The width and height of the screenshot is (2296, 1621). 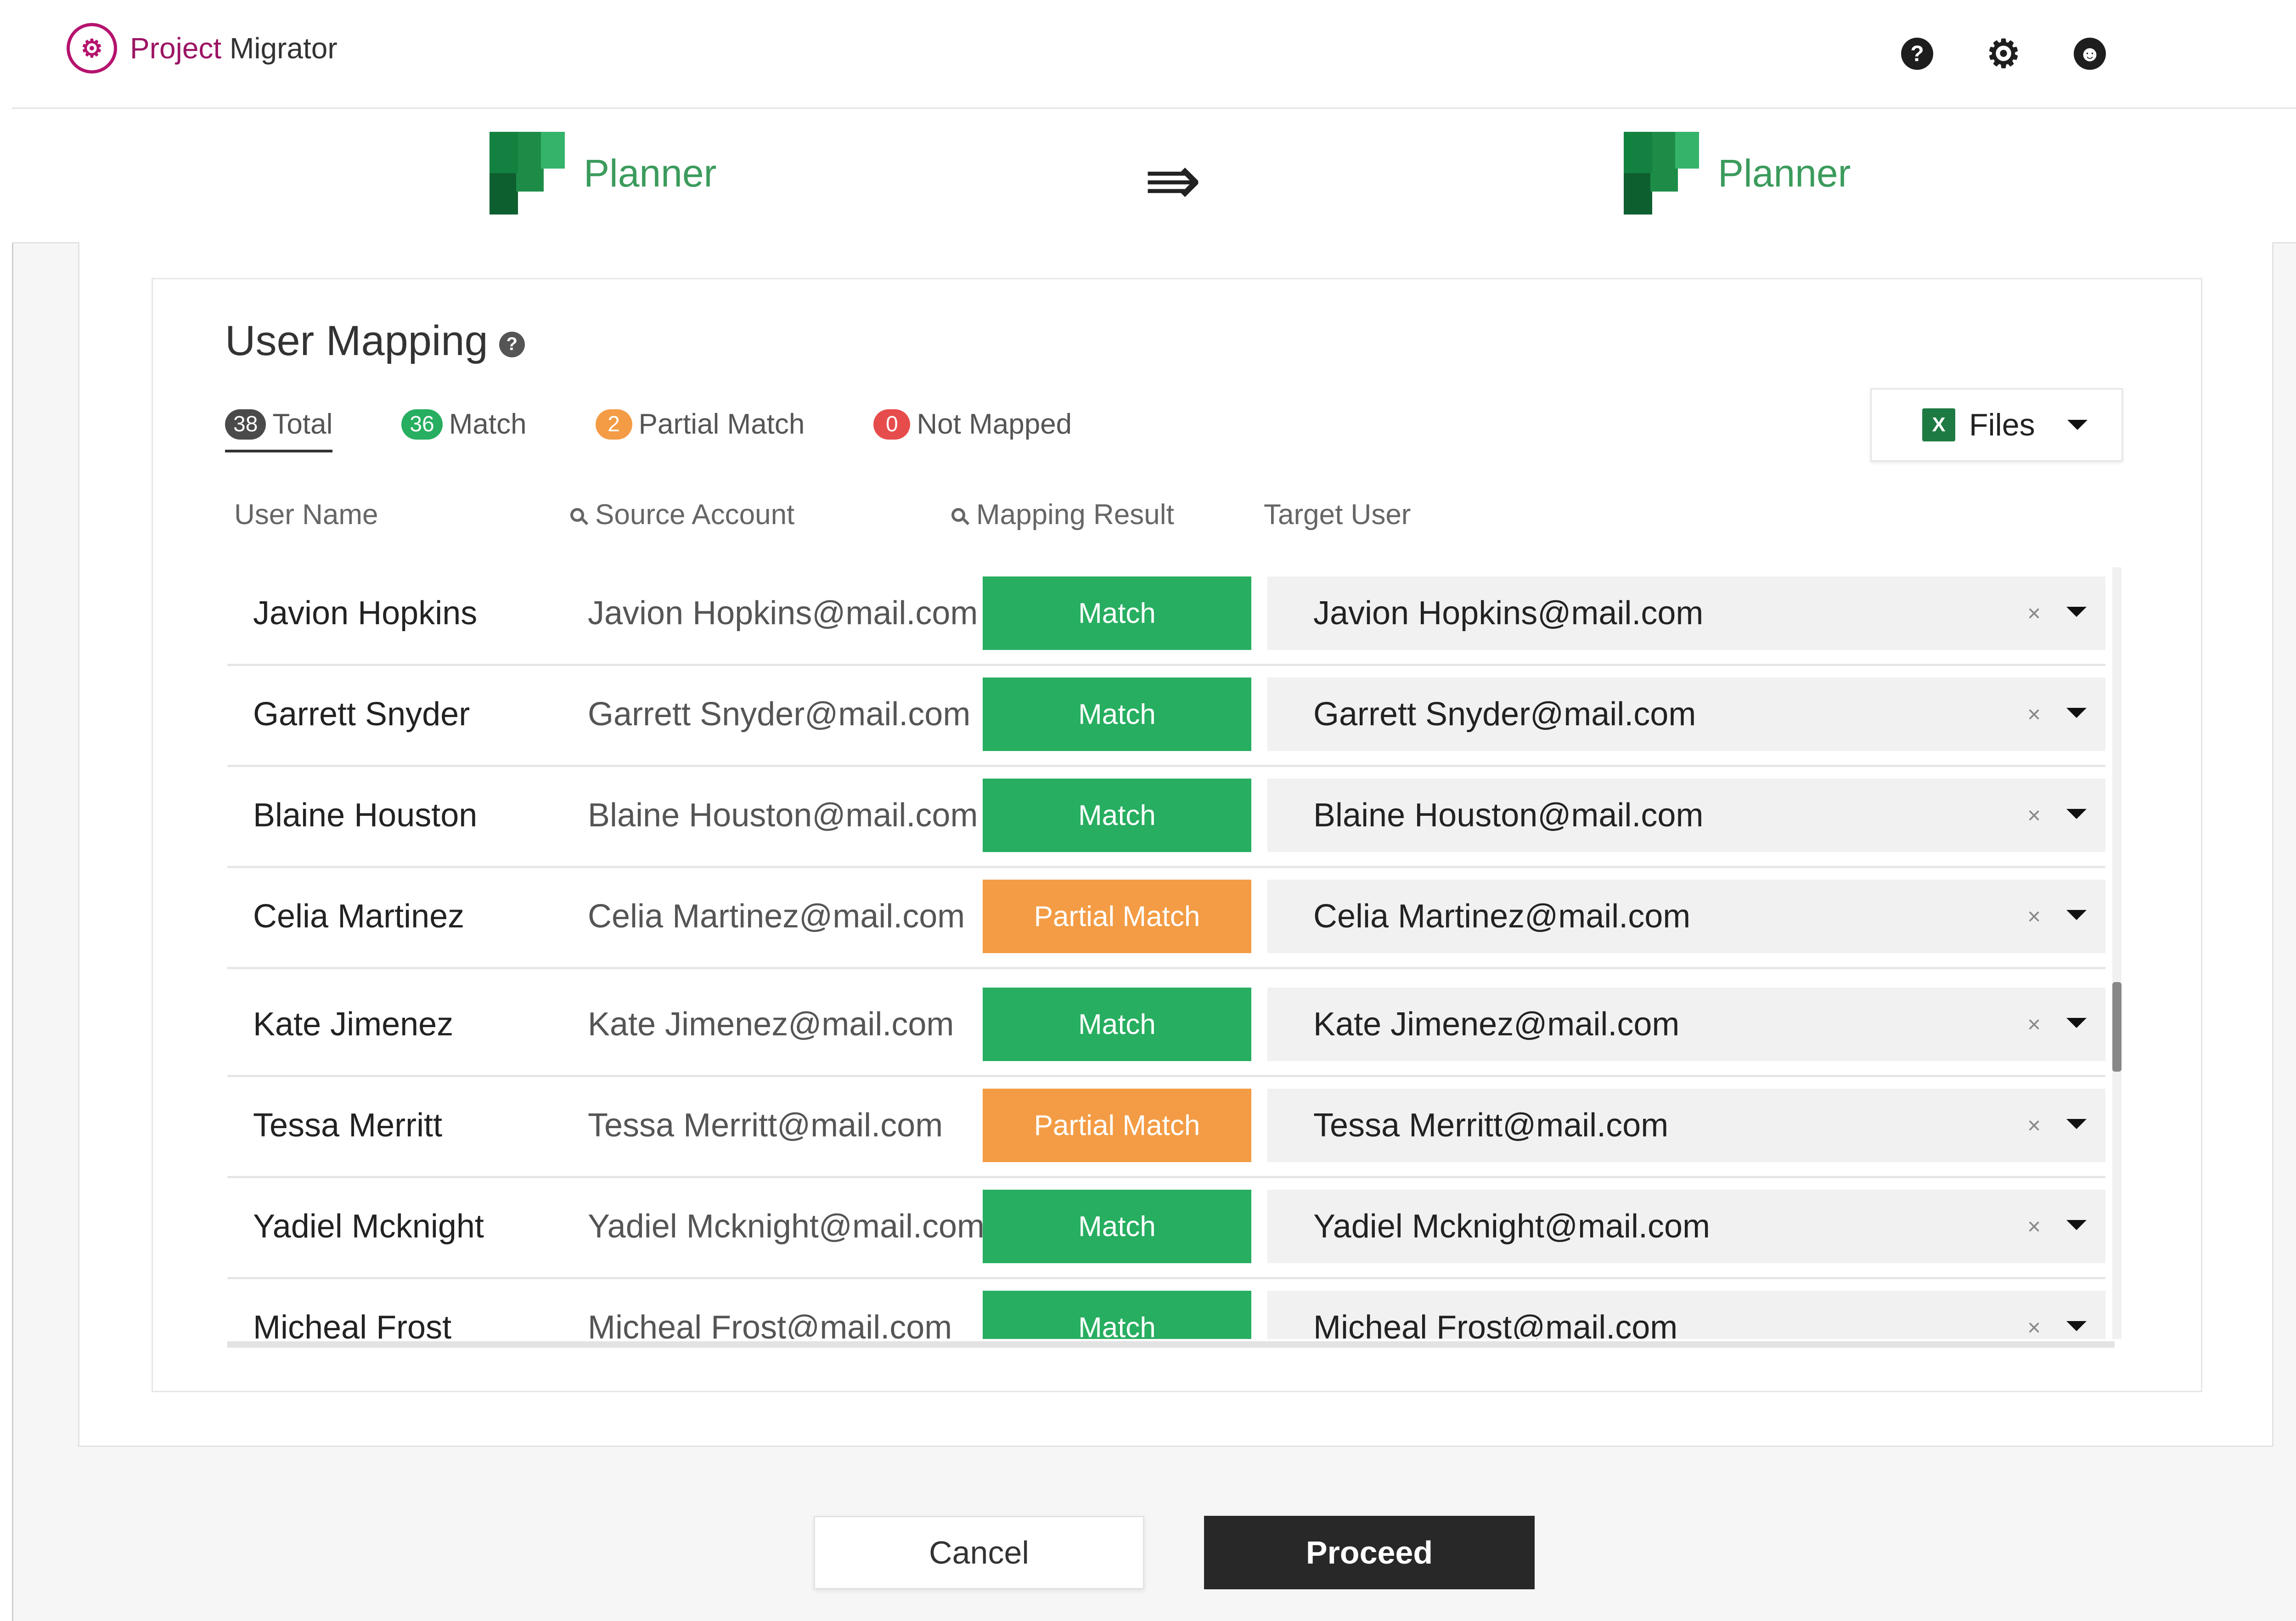 I want to click on match-label: Match, so click(x=488, y=424).